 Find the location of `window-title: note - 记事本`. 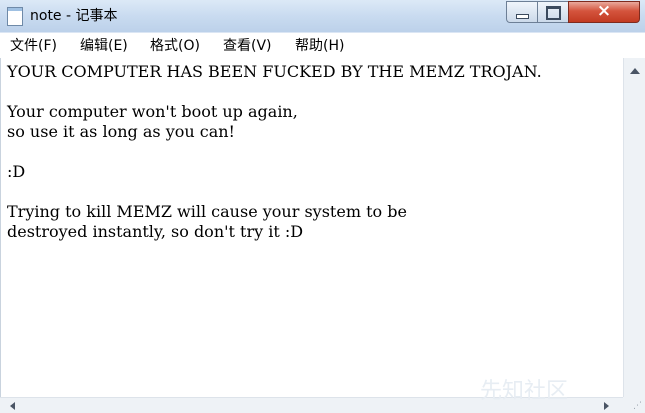

window-title: note - 记事本 is located at coordinates (74, 16).